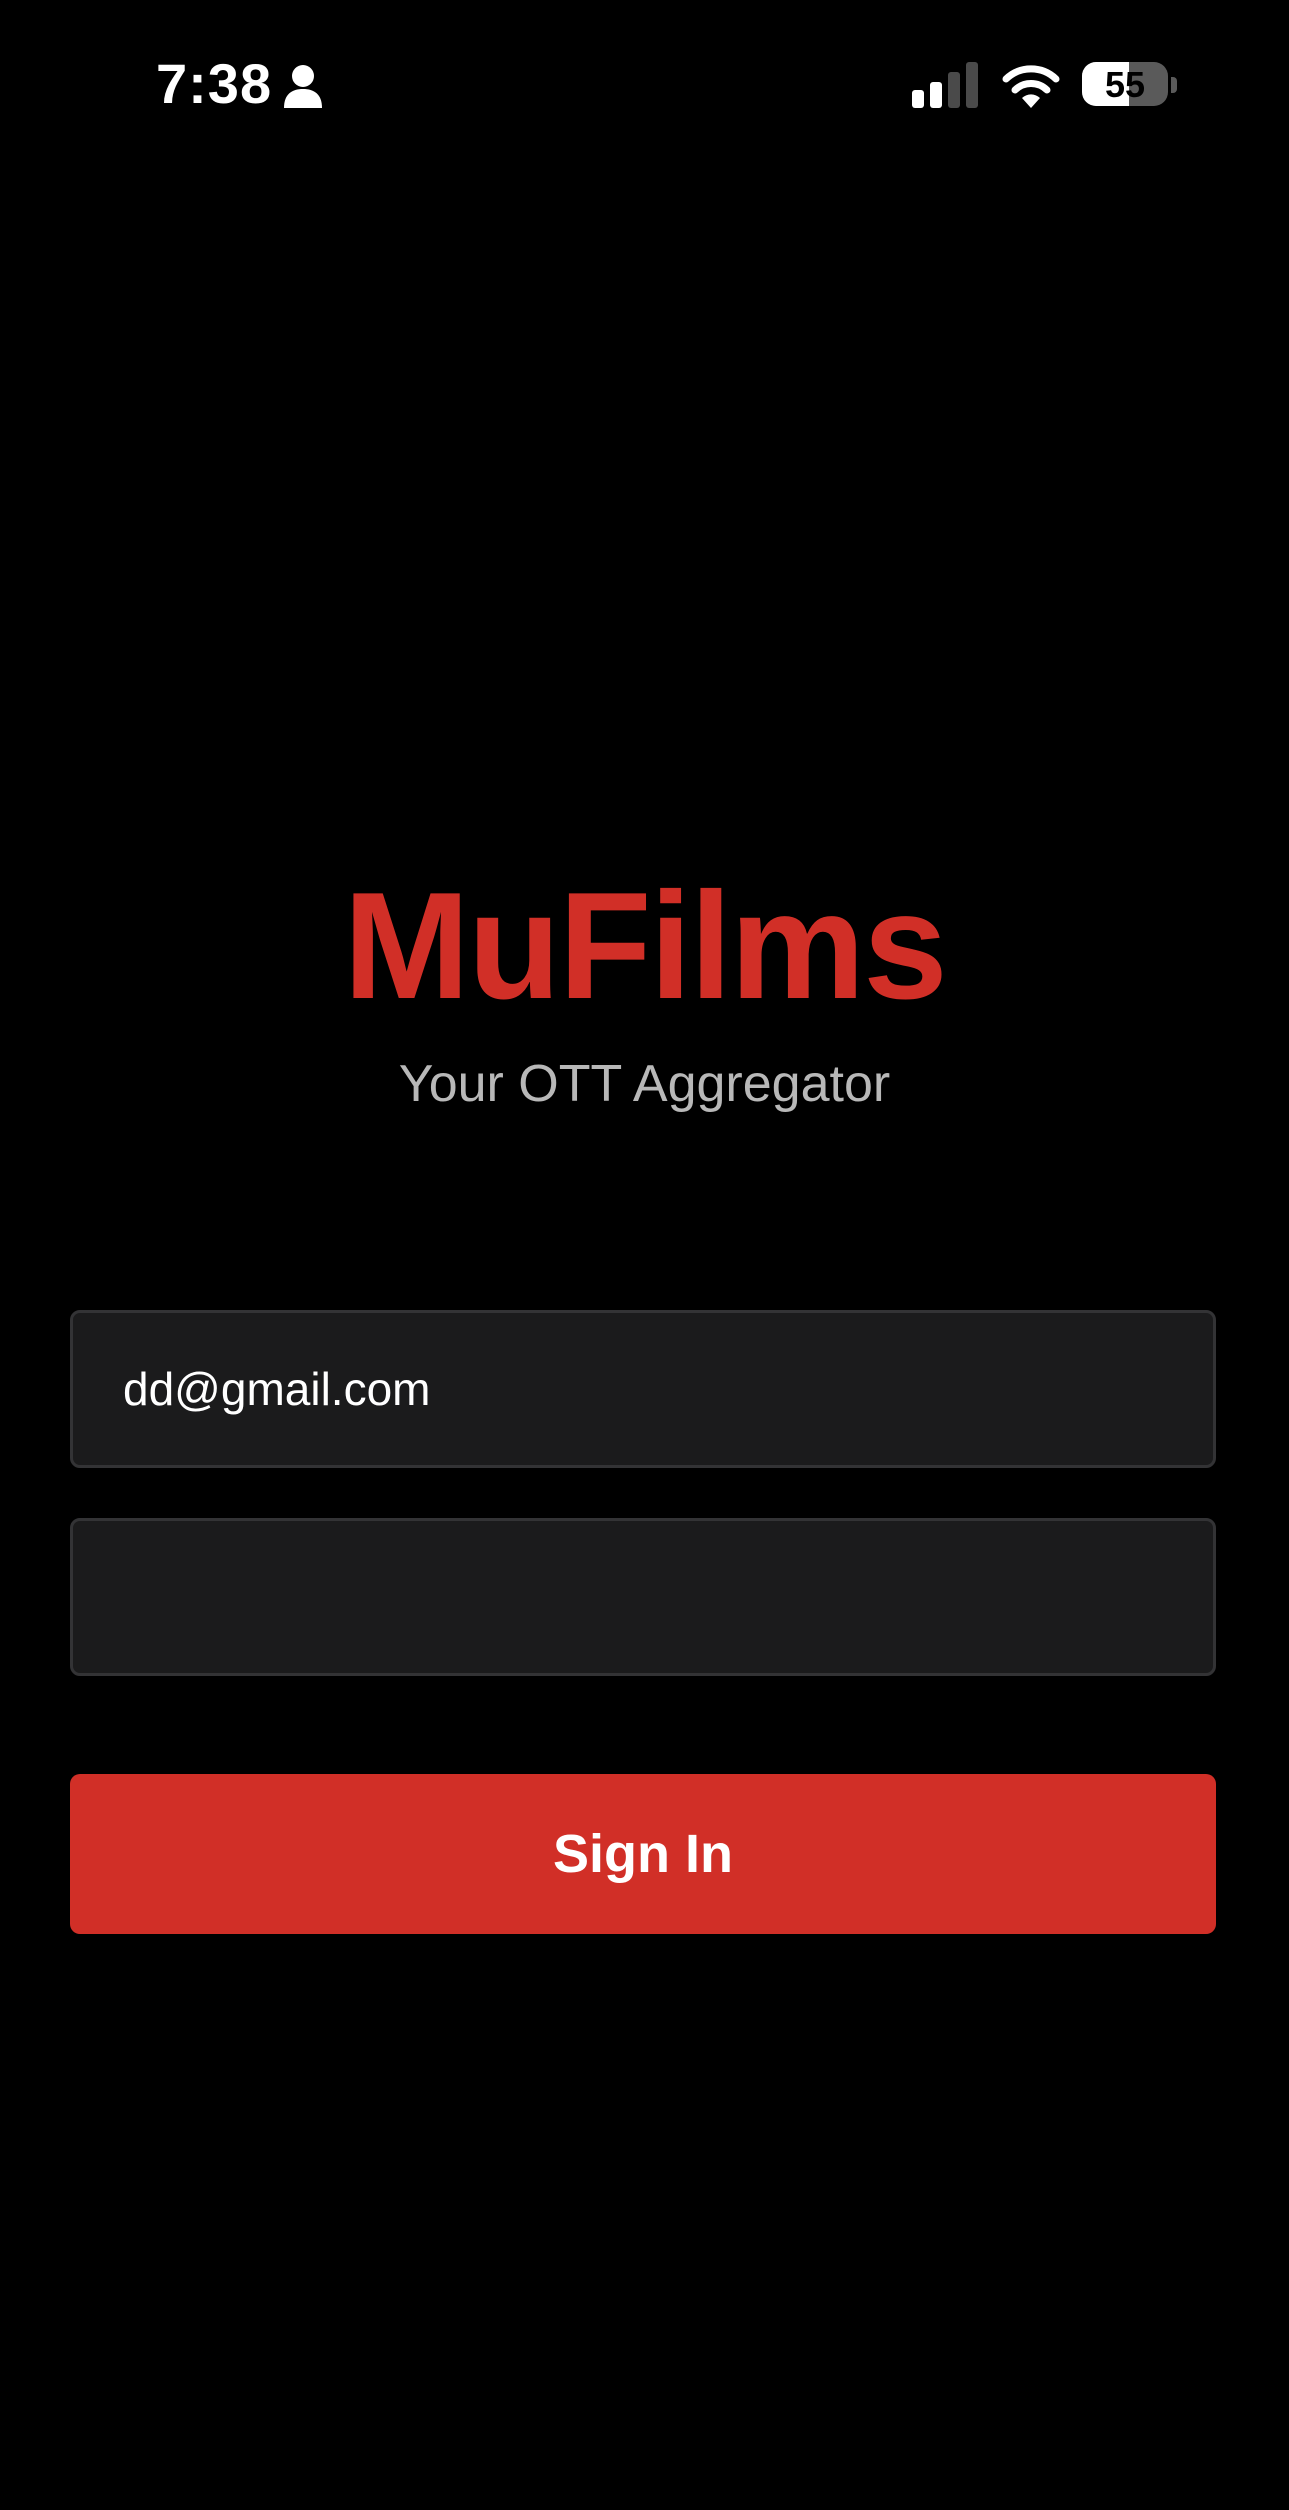 This screenshot has height=2510, width=1289. I want to click on email-field, so click(643, 1389).